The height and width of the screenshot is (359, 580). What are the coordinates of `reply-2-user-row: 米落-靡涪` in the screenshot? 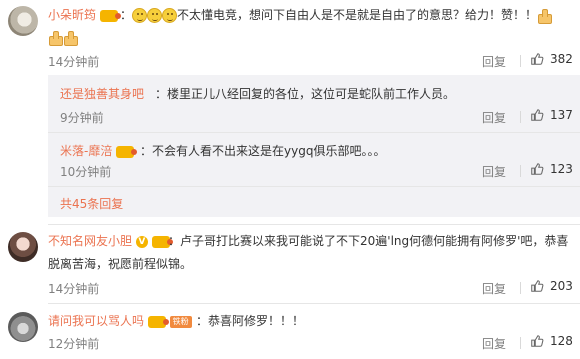 It's located at (99, 150).